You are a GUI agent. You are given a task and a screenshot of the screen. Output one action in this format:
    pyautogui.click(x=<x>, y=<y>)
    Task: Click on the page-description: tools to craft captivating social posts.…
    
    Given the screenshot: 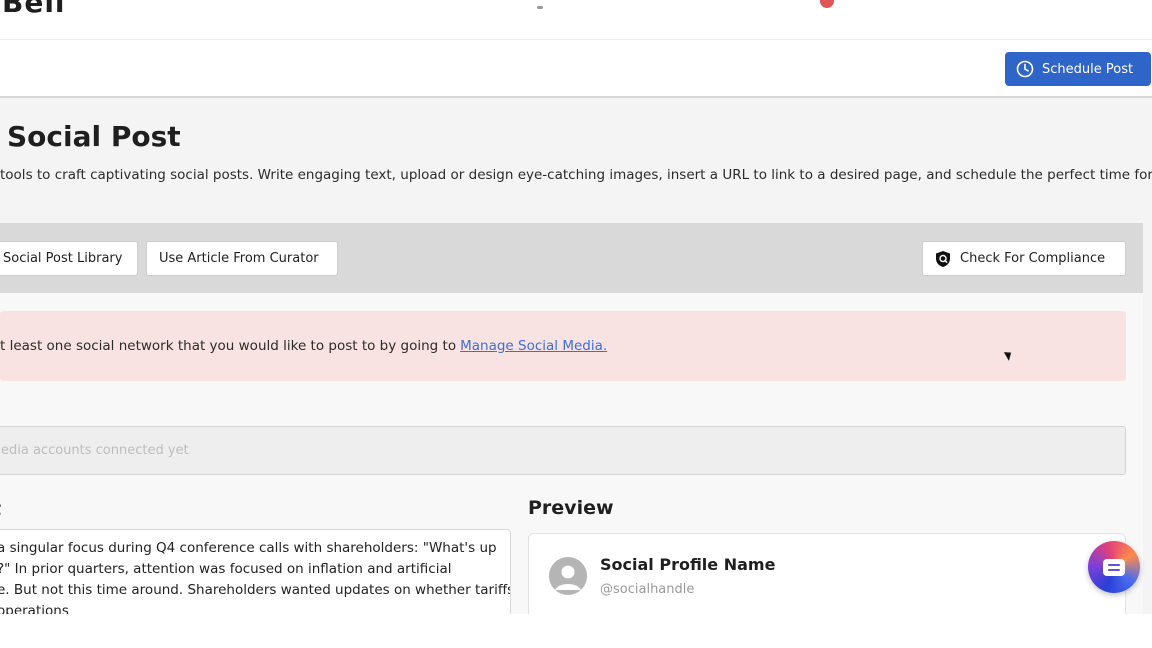 What is the action you would take?
    pyautogui.click(x=576, y=175)
    